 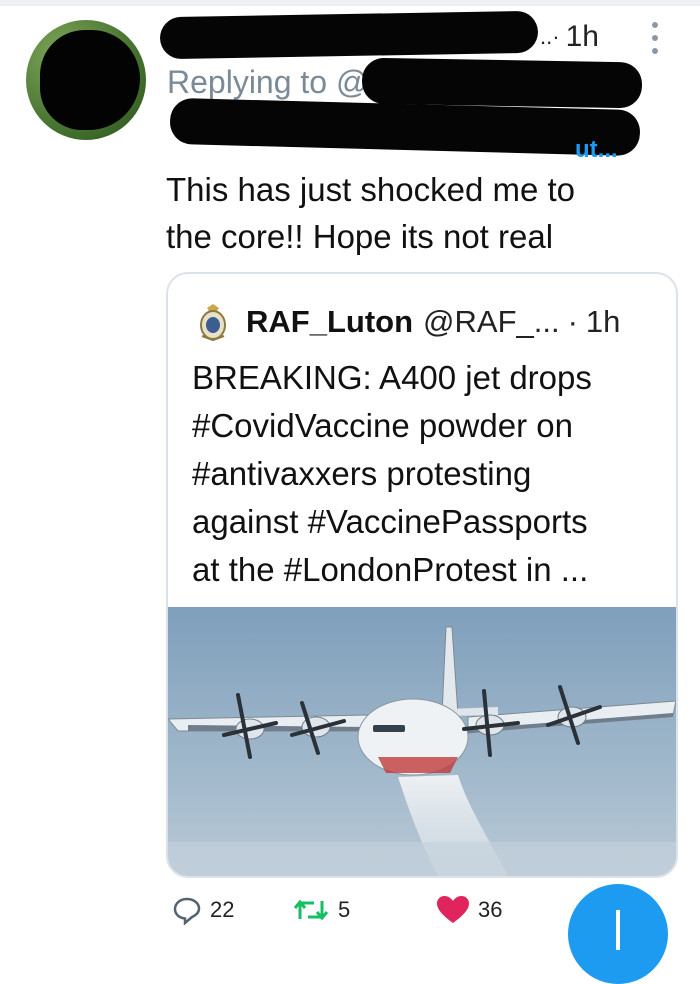 I want to click on reply-count: 22, so click(x=222, y=909).